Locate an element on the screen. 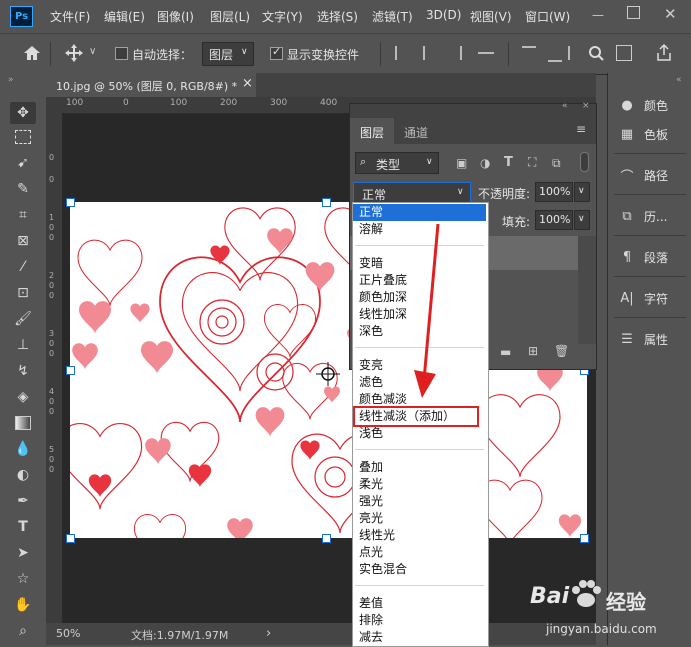  type-tool-icon: T is located at coordinates (23, 527).